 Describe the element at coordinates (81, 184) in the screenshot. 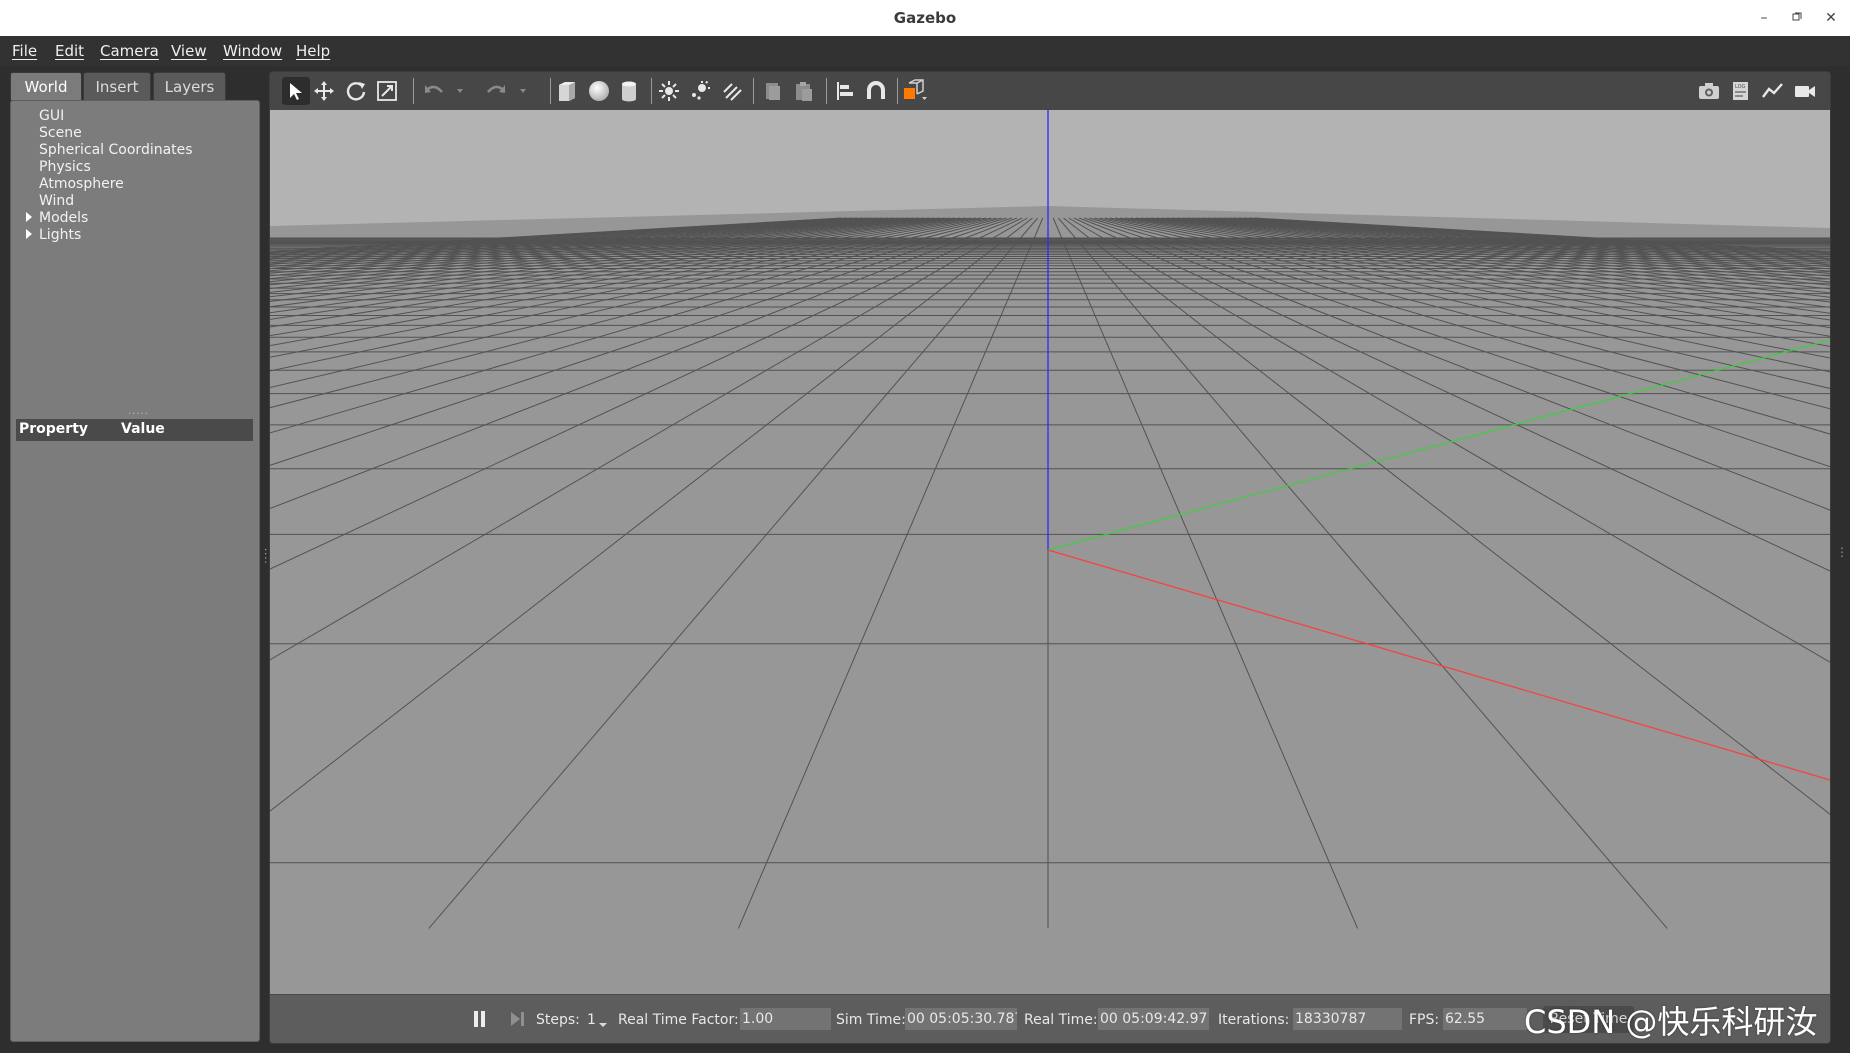

I see `tree-item-atmosphere: Atmosphere` at that location.